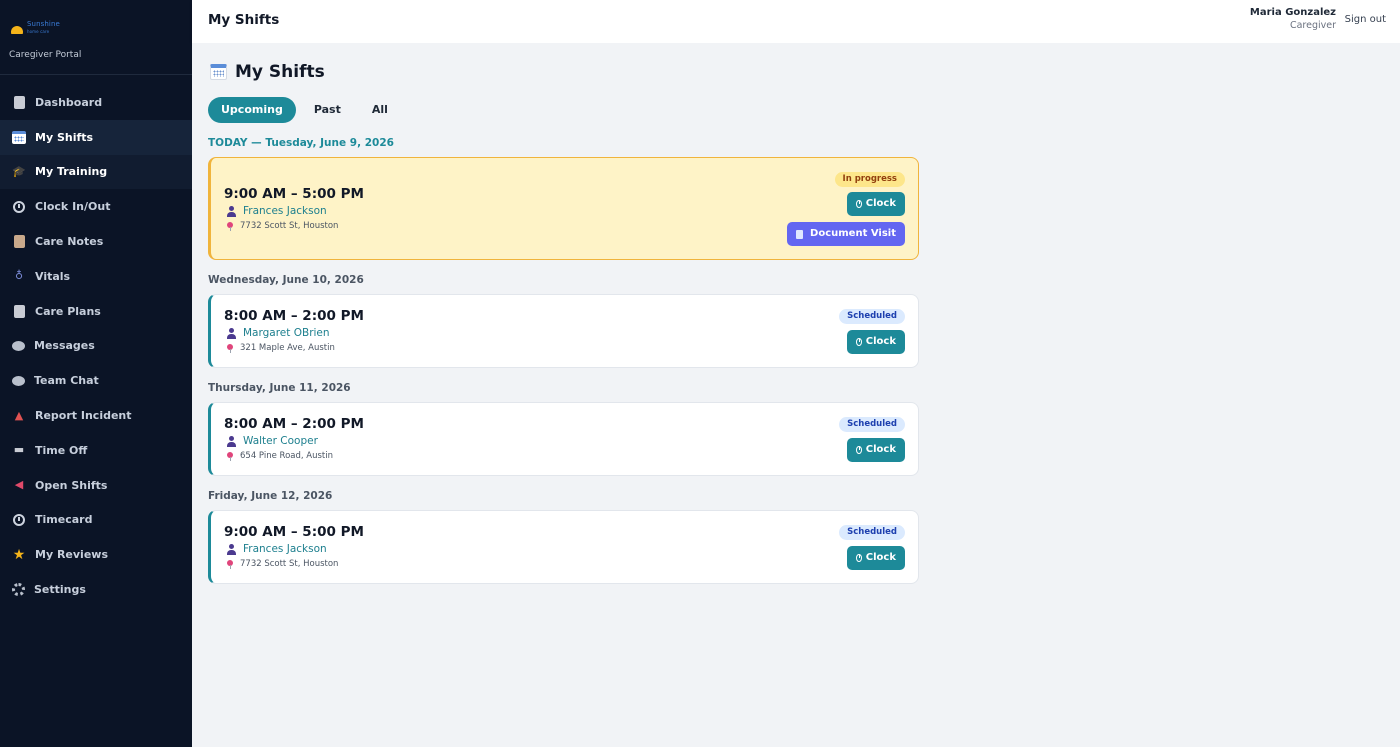 The height and width of the screenshot is (747, 1400). I want to click on sidebar-item-label: My Shifts, so click(64, 137).